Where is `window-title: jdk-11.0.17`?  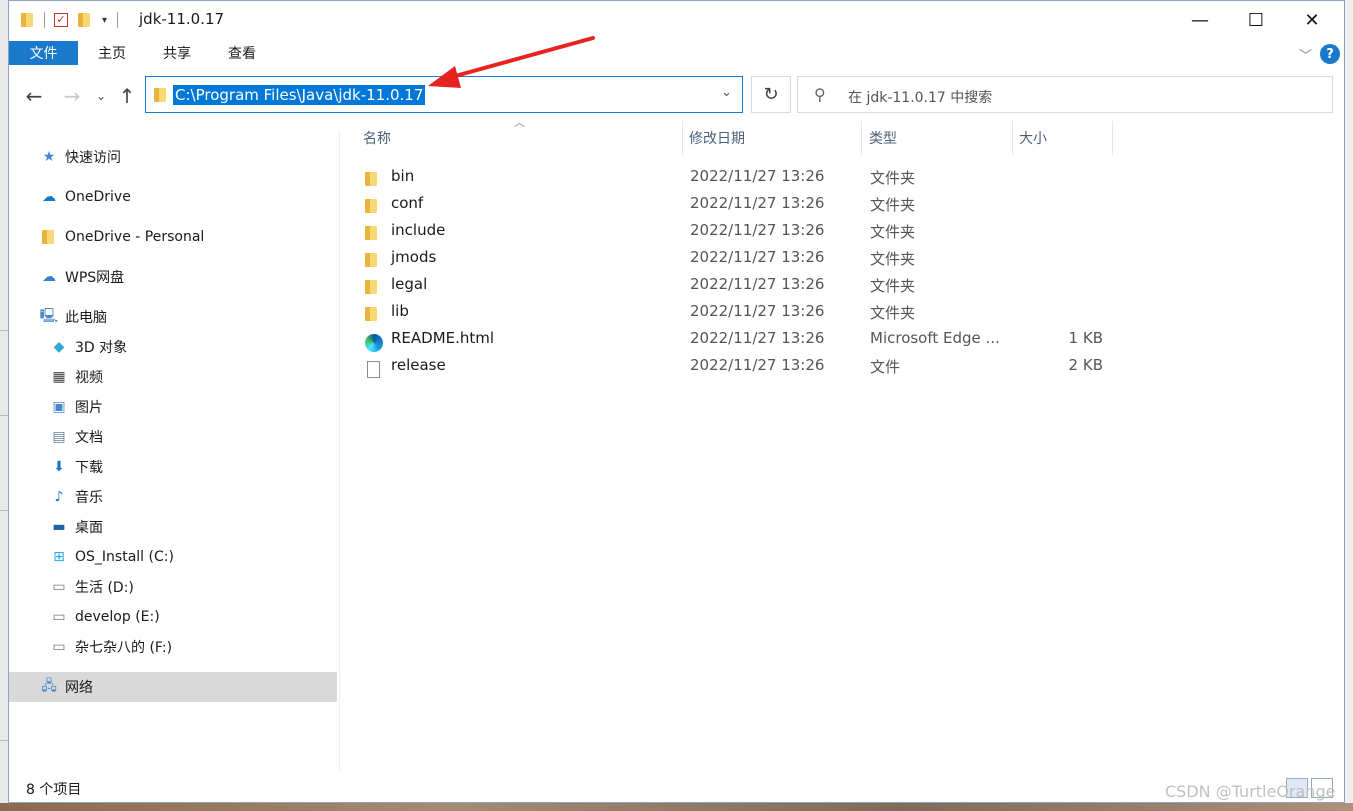 window-title: jdk-11.0.17 is located at coordinates (182, 19).